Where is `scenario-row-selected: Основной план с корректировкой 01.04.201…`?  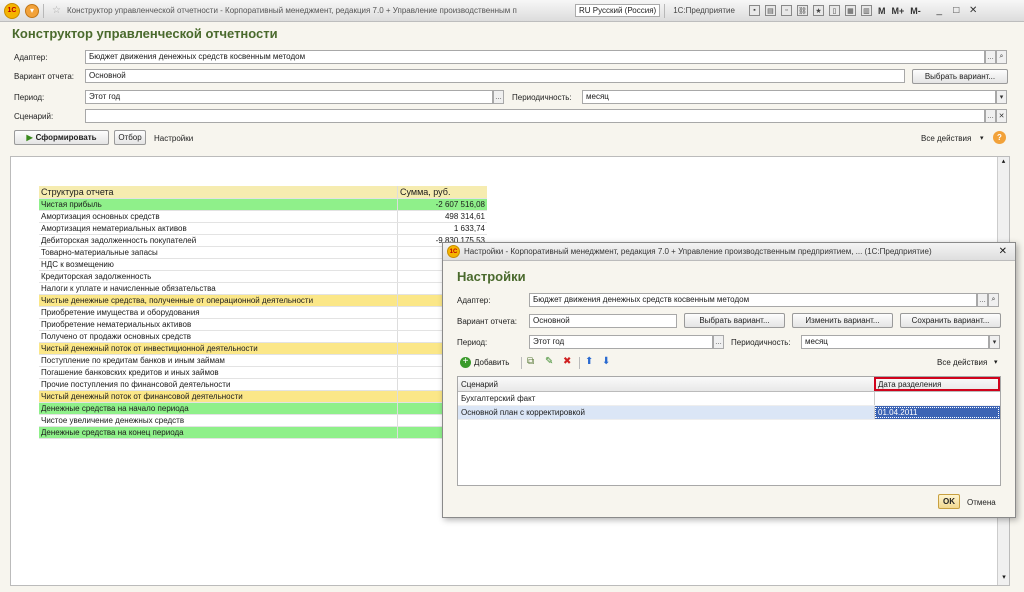 scenario-row-selected: Основной план с корректировкой 01.04.201… is located at coordinates (729, 413).